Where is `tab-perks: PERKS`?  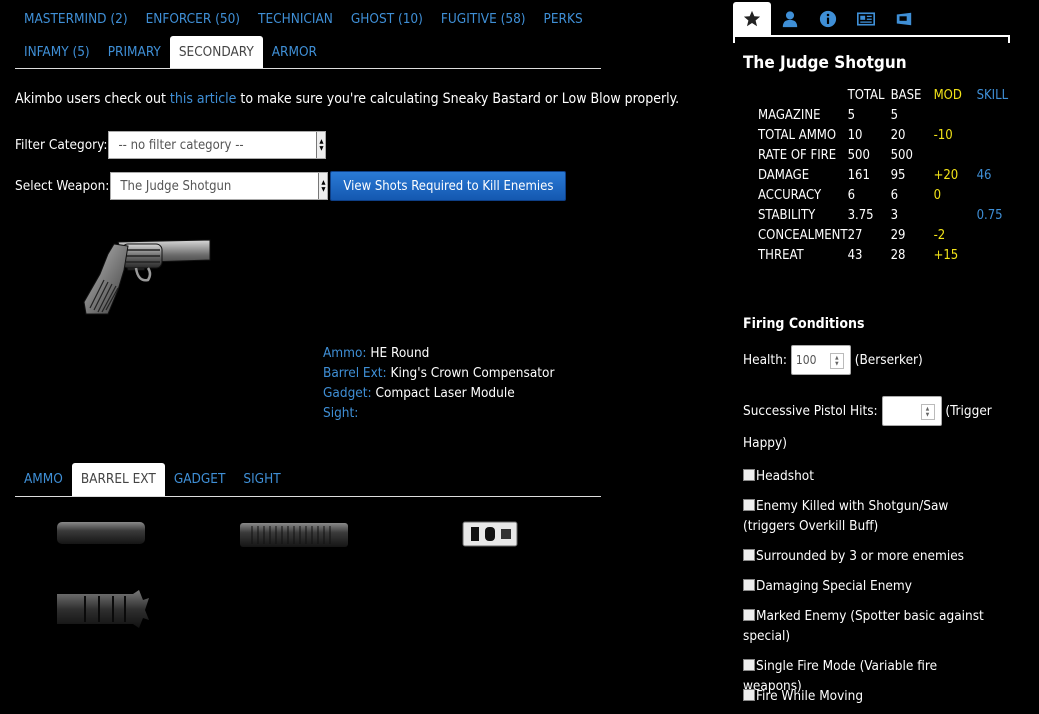
tab-perks: PERKS is located at coordinates (563, 19).